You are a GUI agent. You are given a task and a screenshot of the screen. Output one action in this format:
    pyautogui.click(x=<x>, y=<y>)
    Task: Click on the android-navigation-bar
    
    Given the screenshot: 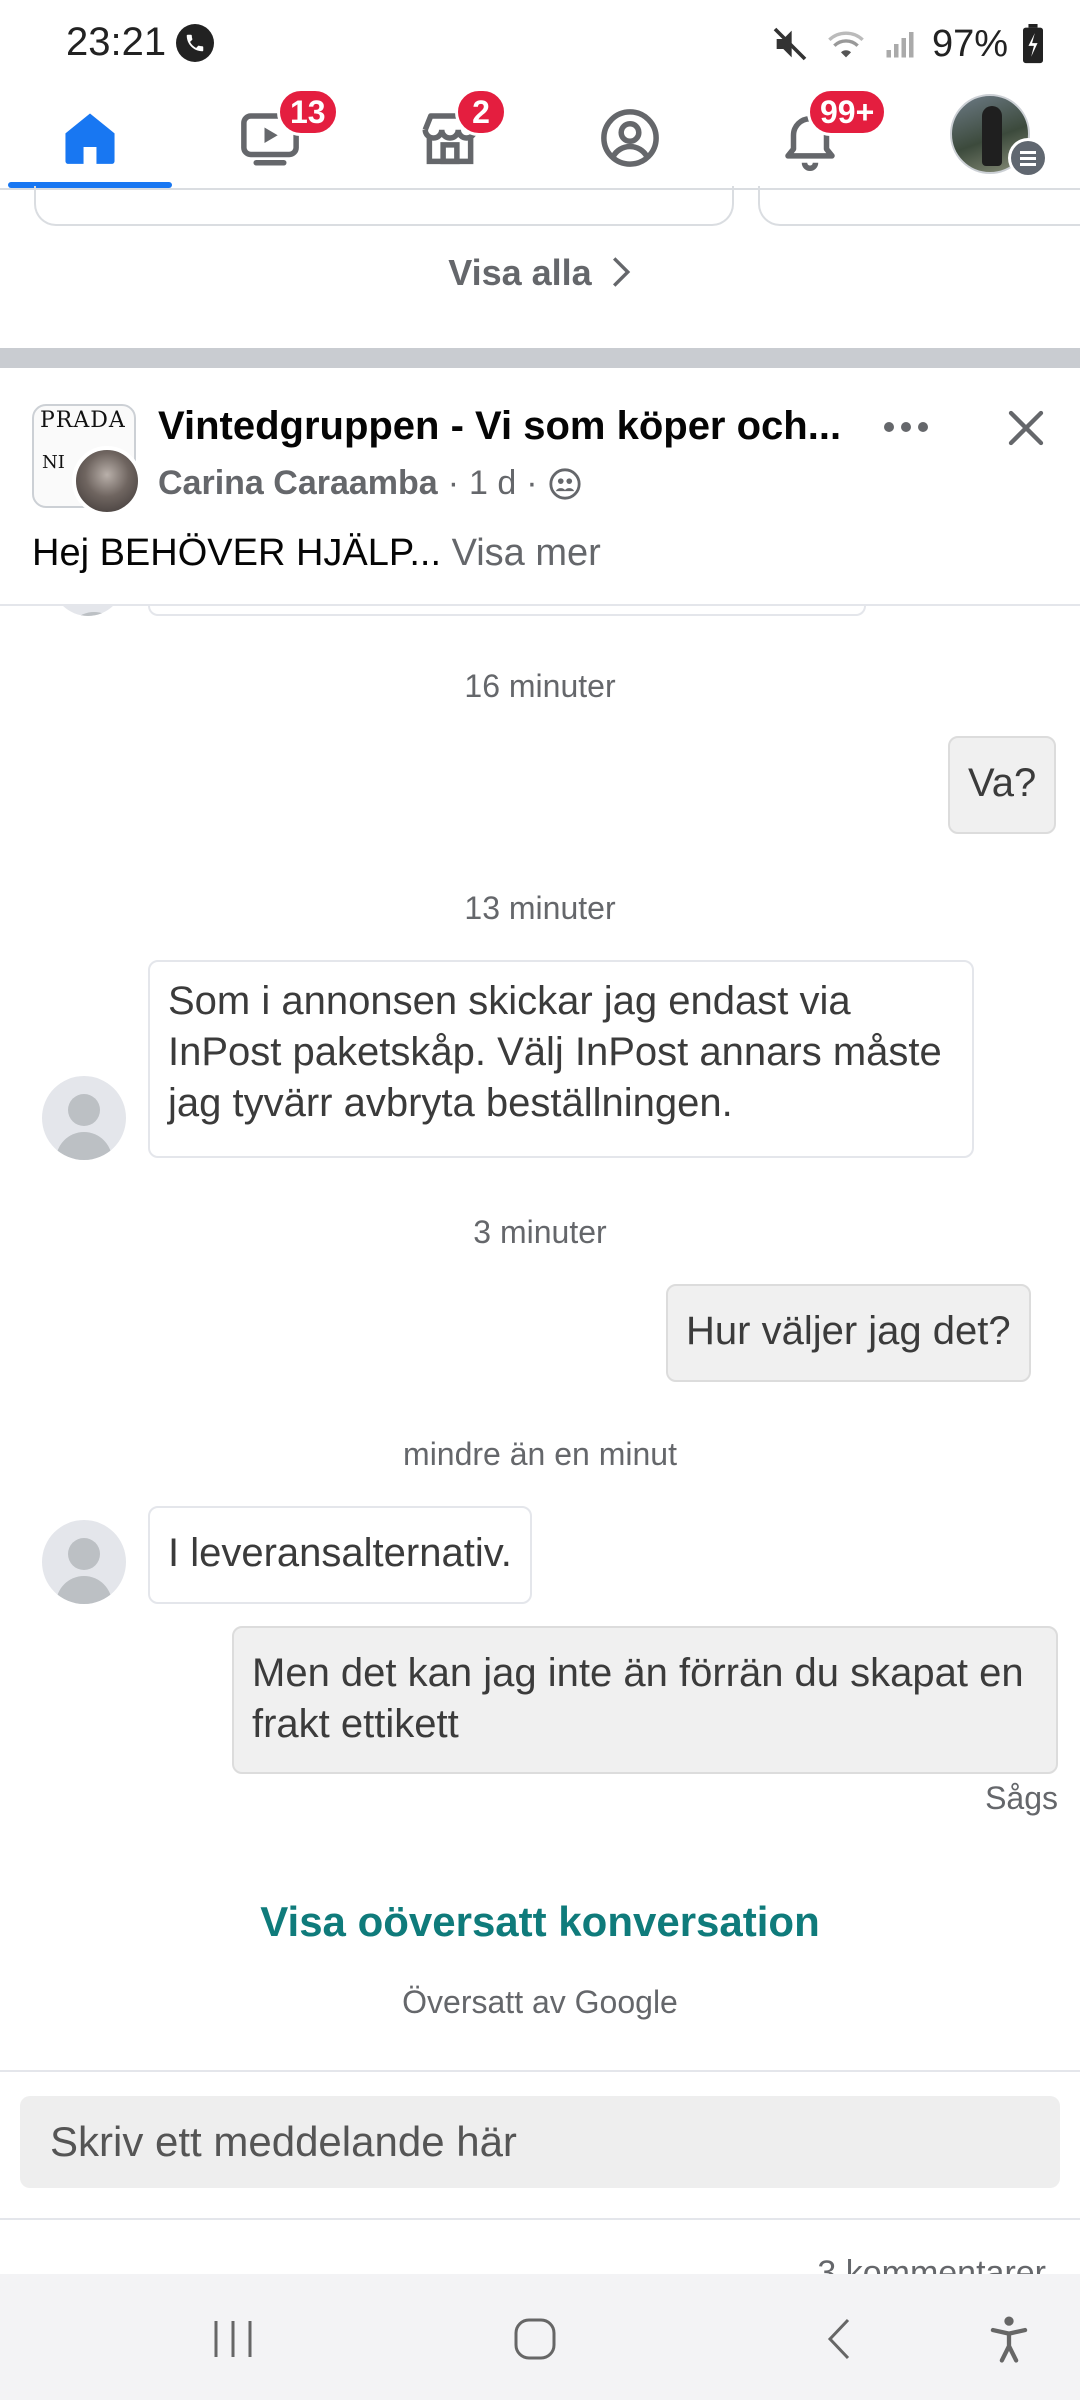 What is the action you would take?
    pyautogui.click(x=540, y=2337)
    